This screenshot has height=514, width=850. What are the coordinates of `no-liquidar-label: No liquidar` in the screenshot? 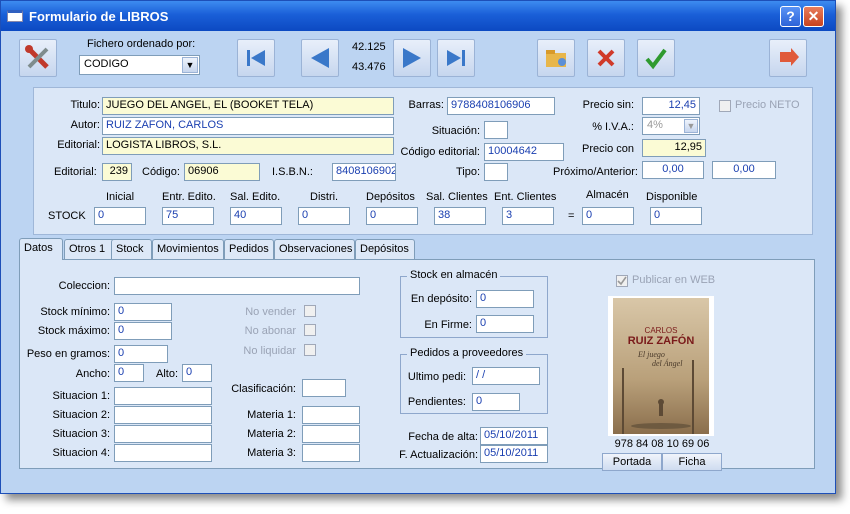 It's located at (269, 351).